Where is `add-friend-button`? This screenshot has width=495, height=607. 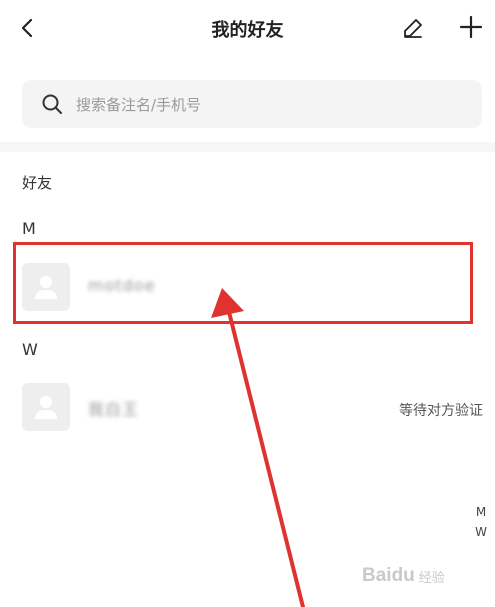 add-friend-button is located at coordinates (471, 27).